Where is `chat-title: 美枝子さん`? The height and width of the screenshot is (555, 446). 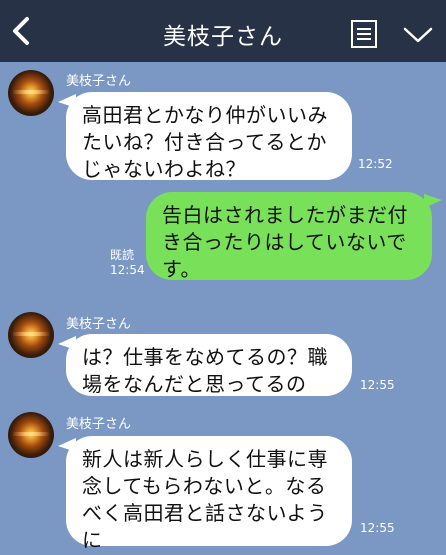 chat-title: 美枝子さん is located at coordinates (223, 37).